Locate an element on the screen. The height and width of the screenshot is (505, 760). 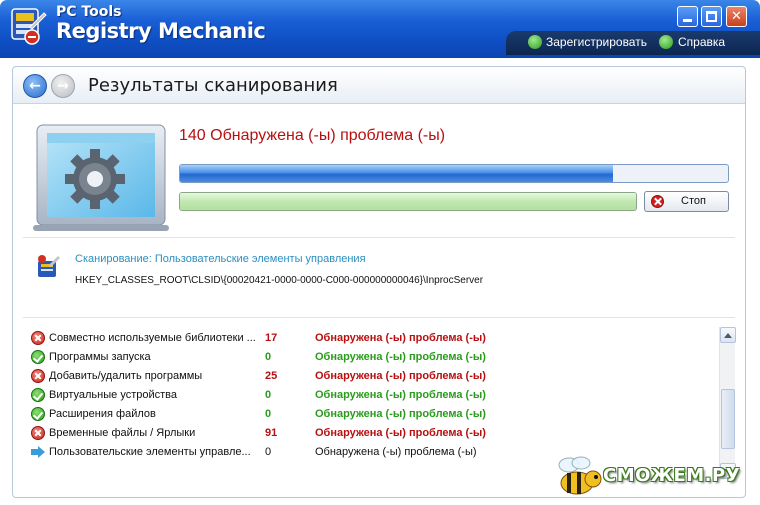
back-button: ← is located at coordinates (35, 86).